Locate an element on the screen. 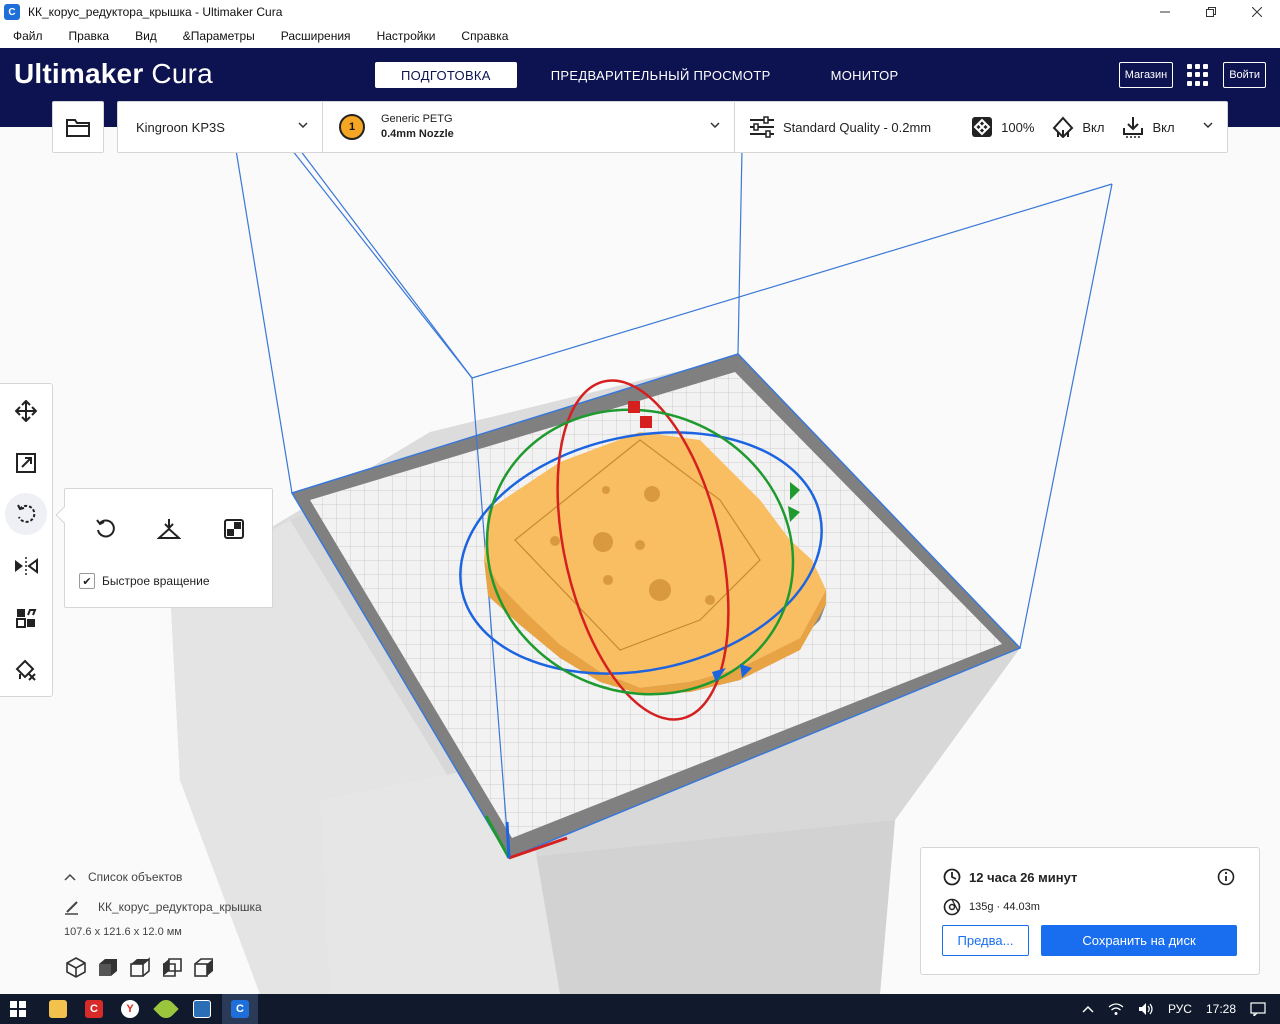 The height and width of the screenshot is (1024, 1280). settings-sliders-icon is located at coordinates (762, 127).